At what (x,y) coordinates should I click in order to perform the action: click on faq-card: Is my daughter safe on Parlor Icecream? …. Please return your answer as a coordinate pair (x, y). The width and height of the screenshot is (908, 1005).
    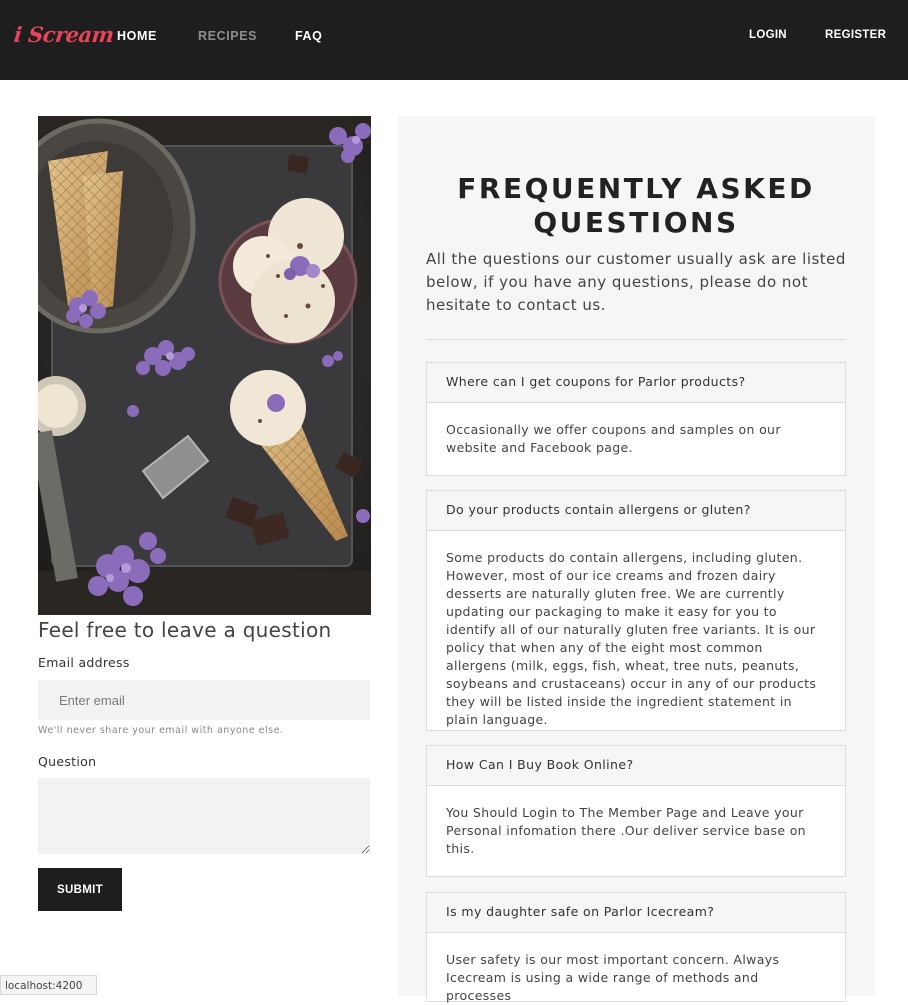
    Looking at the image, I should click on (636, 947).